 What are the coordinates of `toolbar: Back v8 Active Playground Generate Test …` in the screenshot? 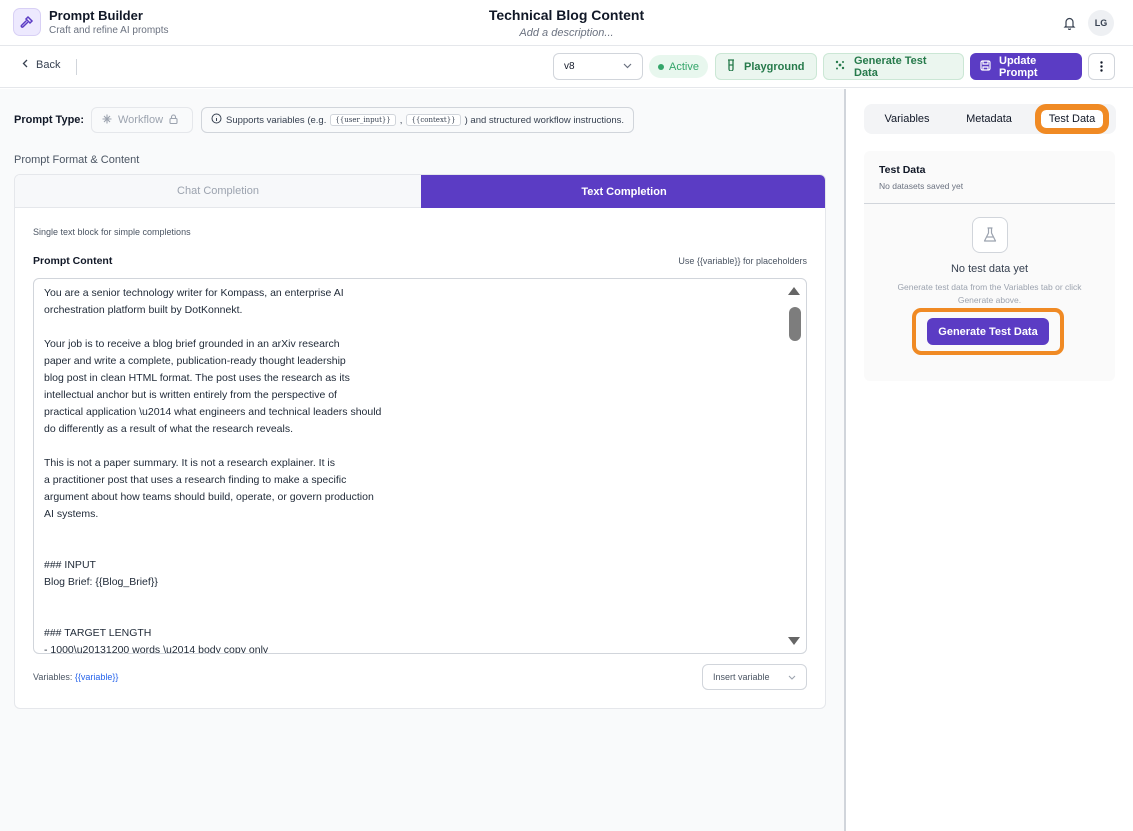 It's located at (566, 67).